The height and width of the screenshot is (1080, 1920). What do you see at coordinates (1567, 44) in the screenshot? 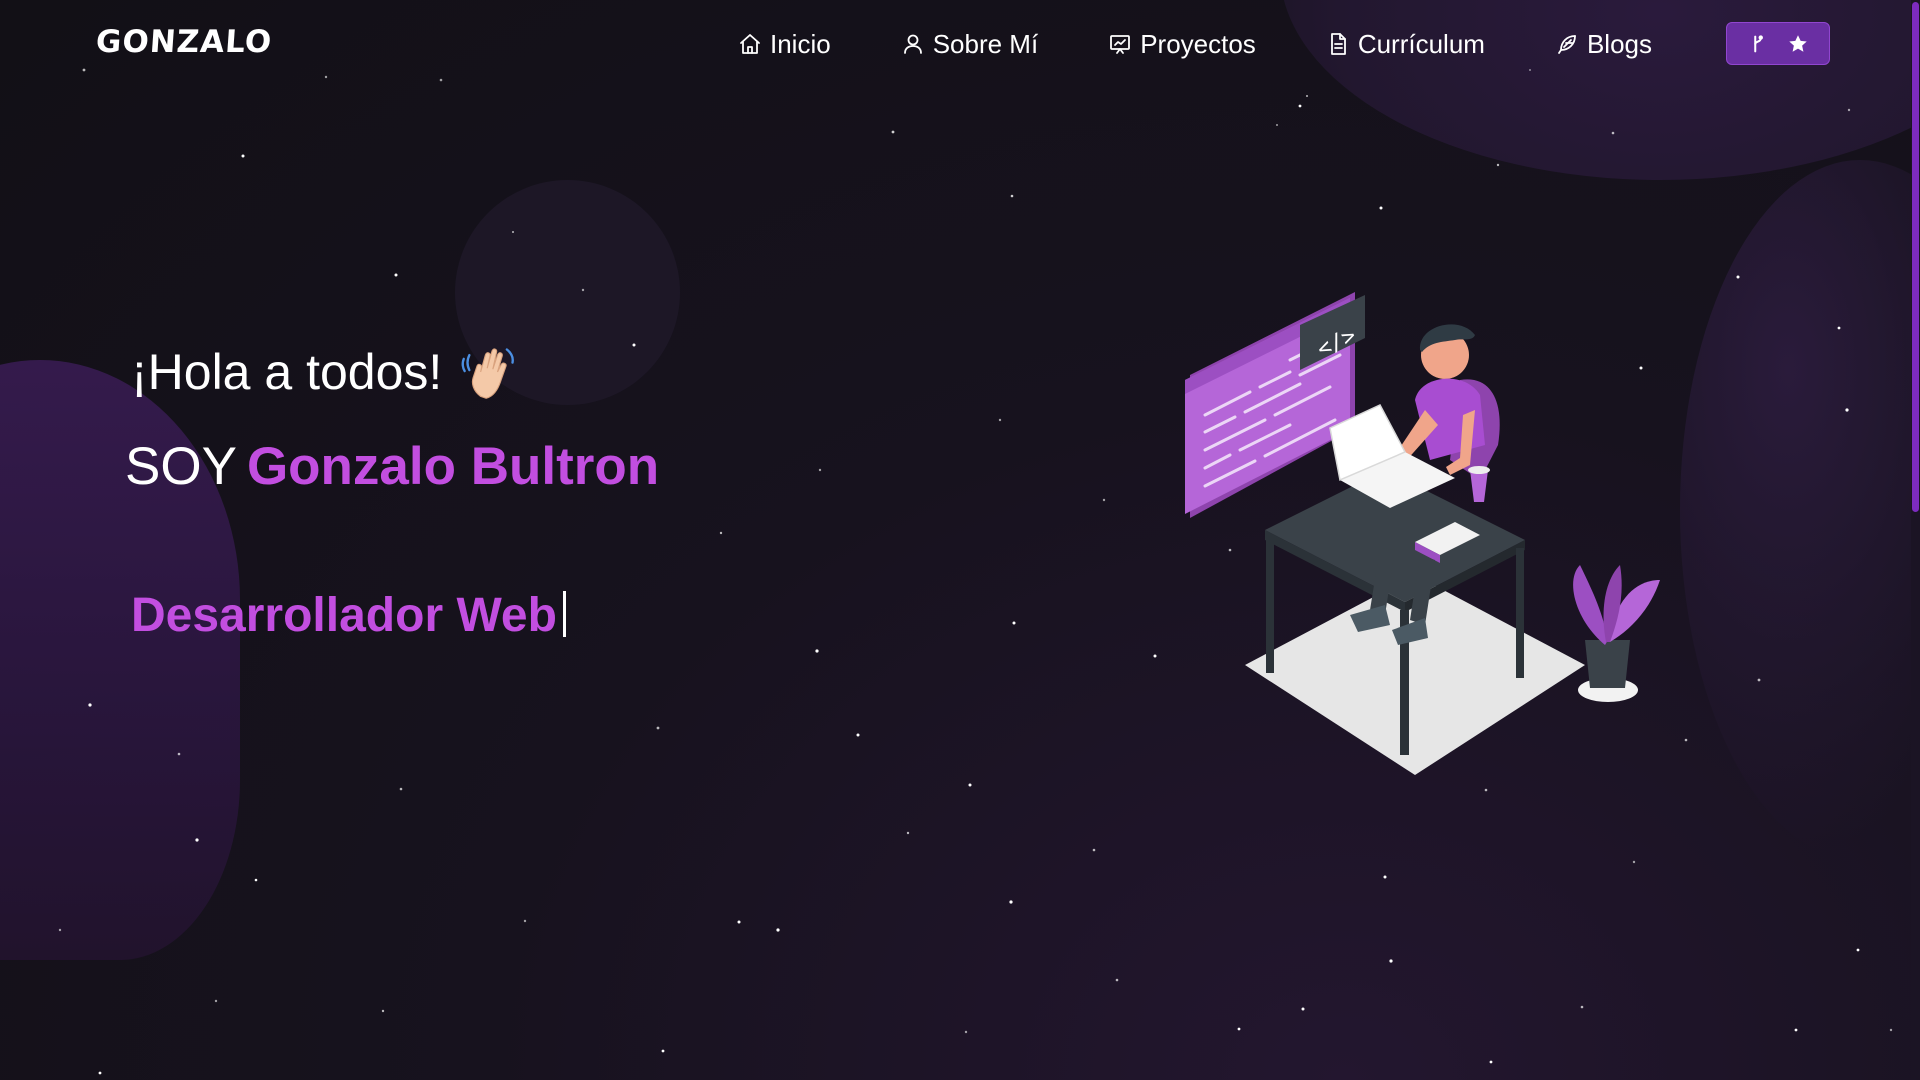
I see `feather-icon` at bounding box center [1567, 44].